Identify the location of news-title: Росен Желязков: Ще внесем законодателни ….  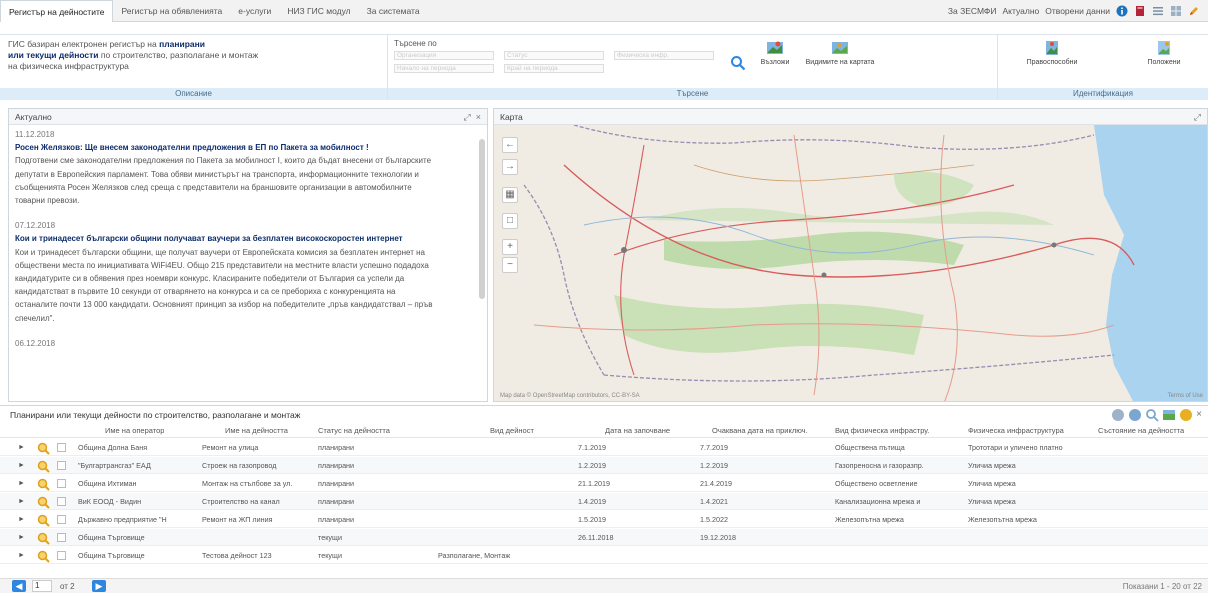
(248, 147).